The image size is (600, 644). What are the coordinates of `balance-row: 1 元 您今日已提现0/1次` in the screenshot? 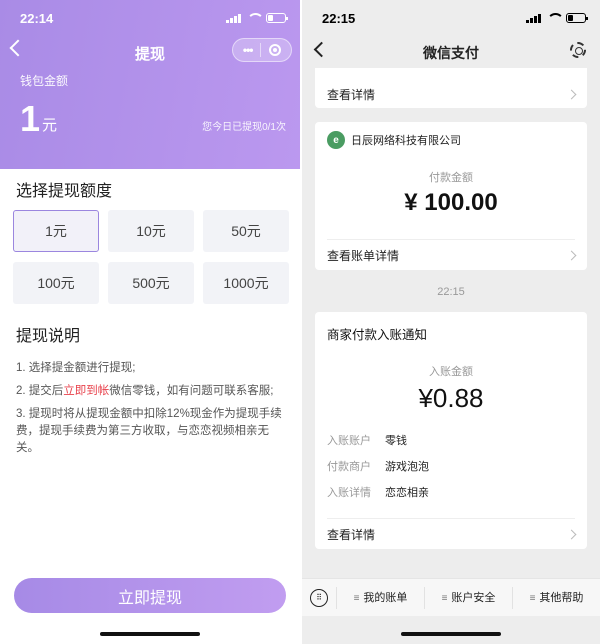 It's located at (150, 113).